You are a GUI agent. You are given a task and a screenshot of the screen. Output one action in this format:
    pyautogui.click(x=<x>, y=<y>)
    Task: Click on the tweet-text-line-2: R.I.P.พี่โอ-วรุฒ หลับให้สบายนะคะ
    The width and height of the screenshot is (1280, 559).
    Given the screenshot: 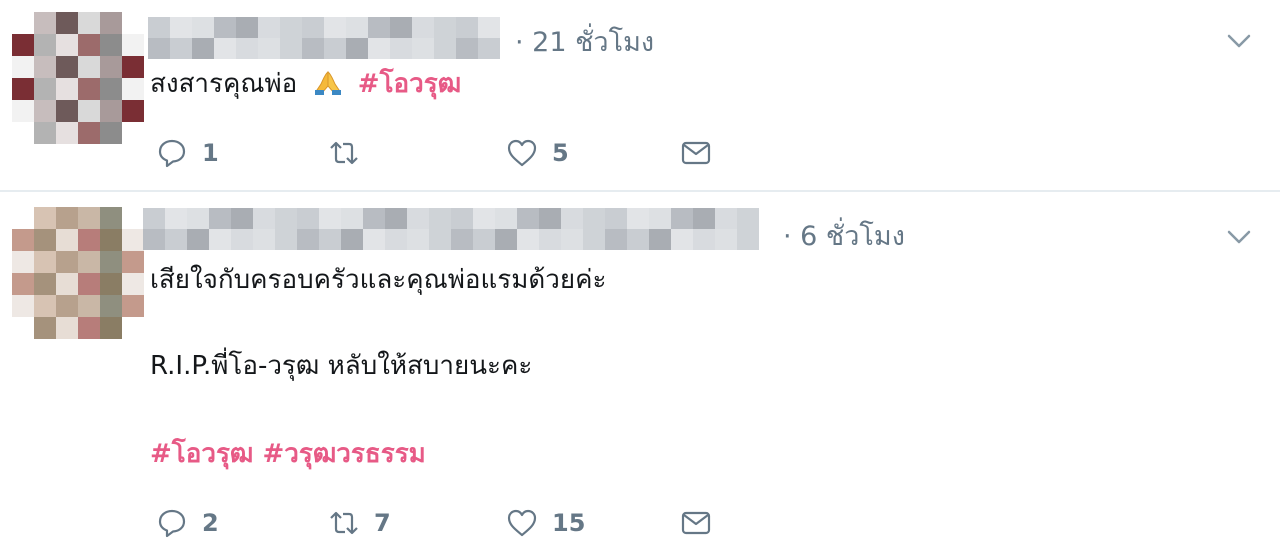 What is the action you would take?
    pyautogui.click(x=341, y=366)
    